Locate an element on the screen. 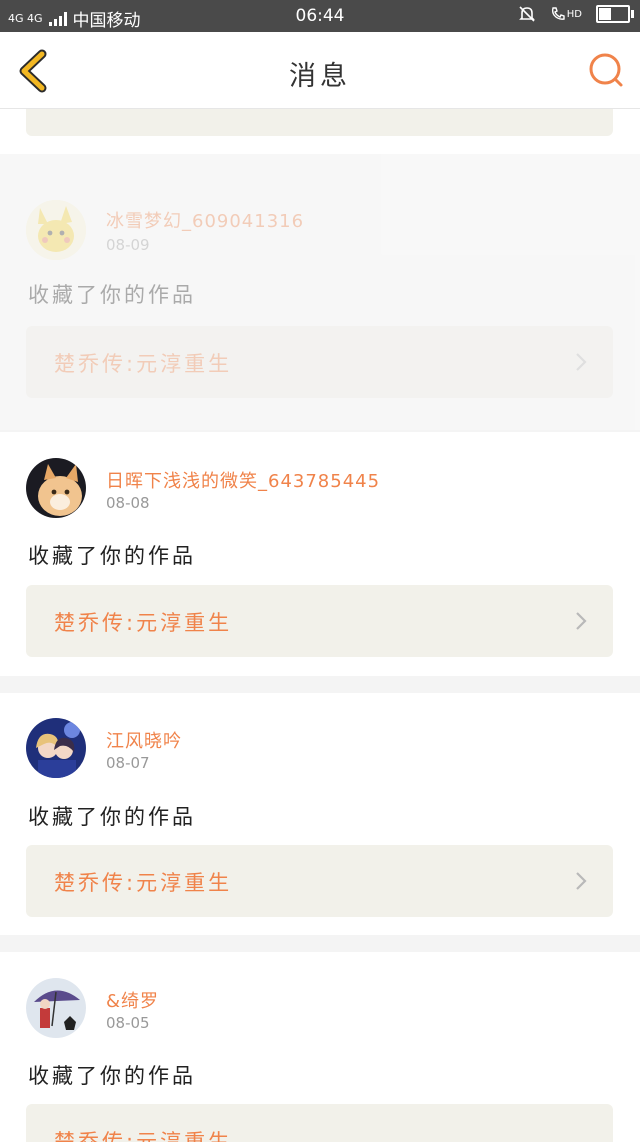  hd-label: HD is located at coordinates (574, 14).